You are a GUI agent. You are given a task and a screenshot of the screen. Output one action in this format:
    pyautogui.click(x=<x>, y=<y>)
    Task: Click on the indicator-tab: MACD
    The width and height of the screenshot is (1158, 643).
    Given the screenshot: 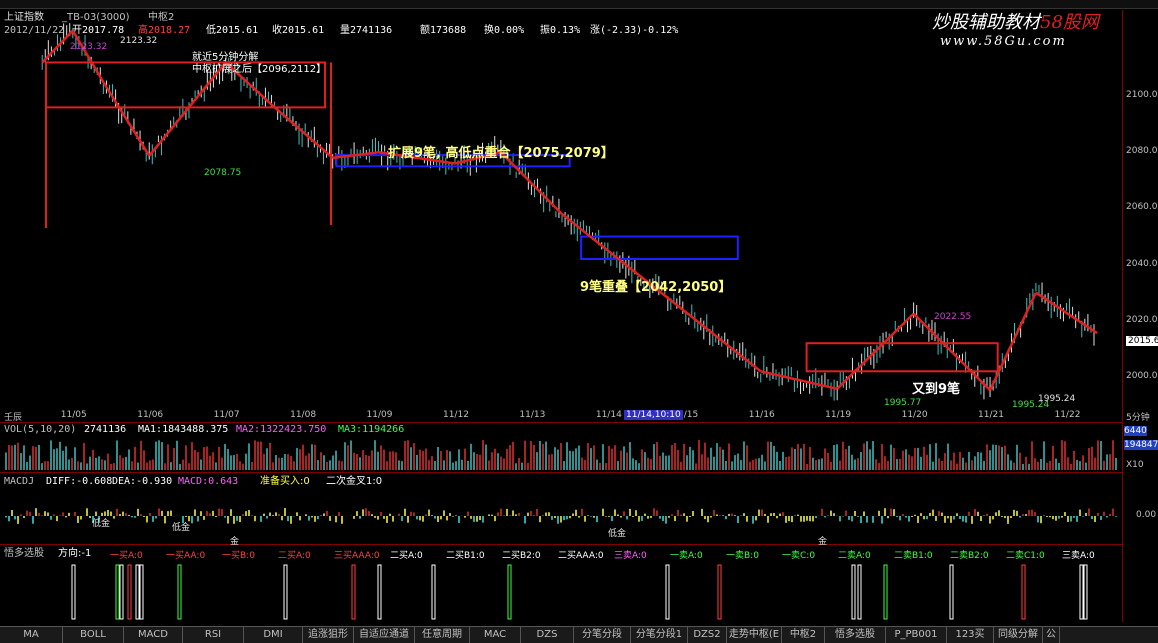 What is the action you would take?
    pyautogui.click(x=153, y=635)
    